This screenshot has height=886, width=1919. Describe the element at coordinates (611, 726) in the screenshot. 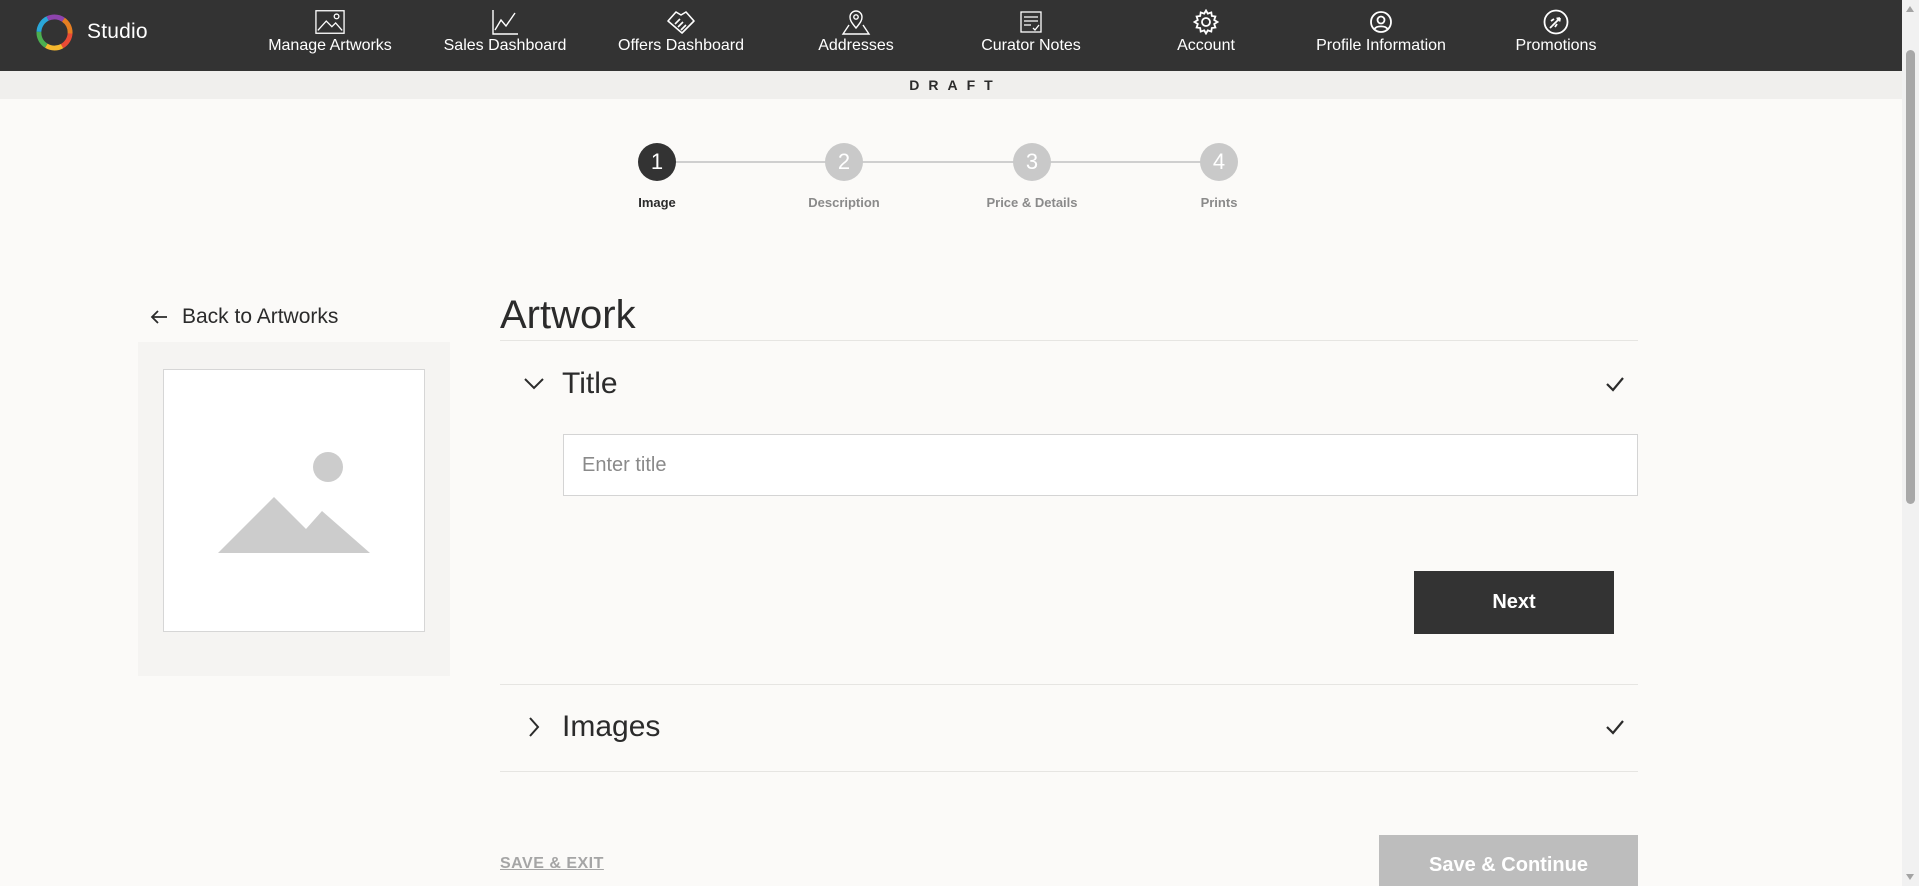

I see `section-title: Images` at that location.